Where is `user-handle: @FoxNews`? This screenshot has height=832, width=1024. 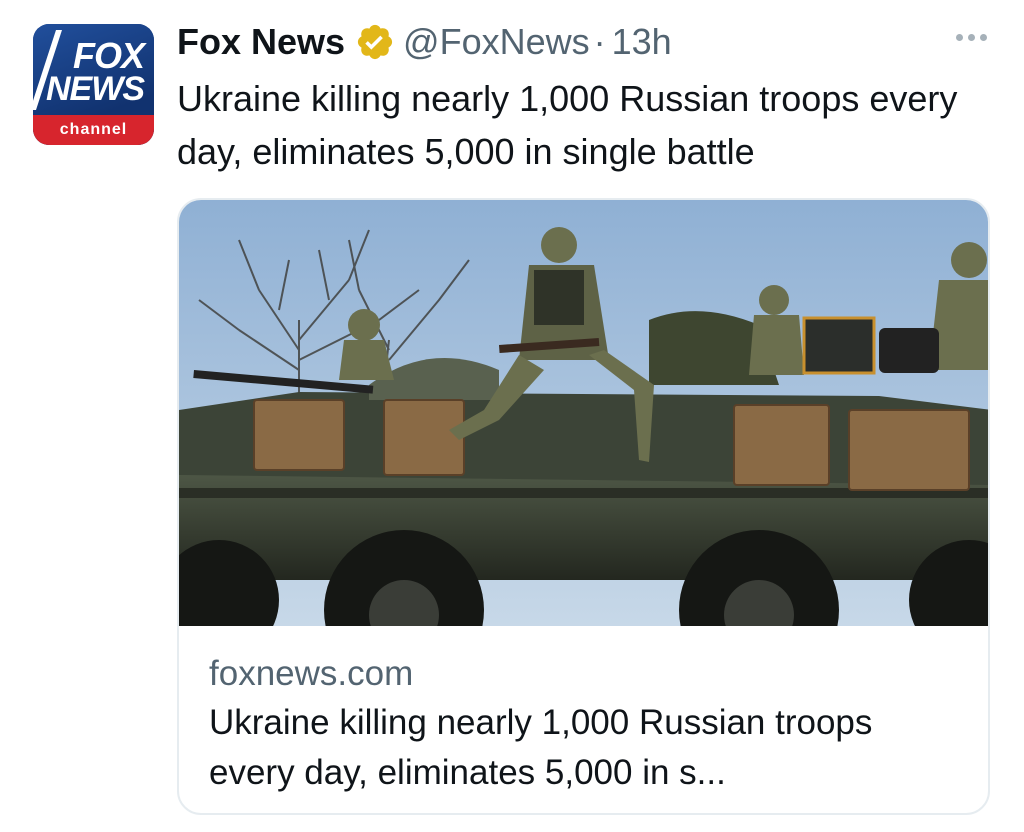
user-handle: @FoxNews is located at coordinates (496, 42).